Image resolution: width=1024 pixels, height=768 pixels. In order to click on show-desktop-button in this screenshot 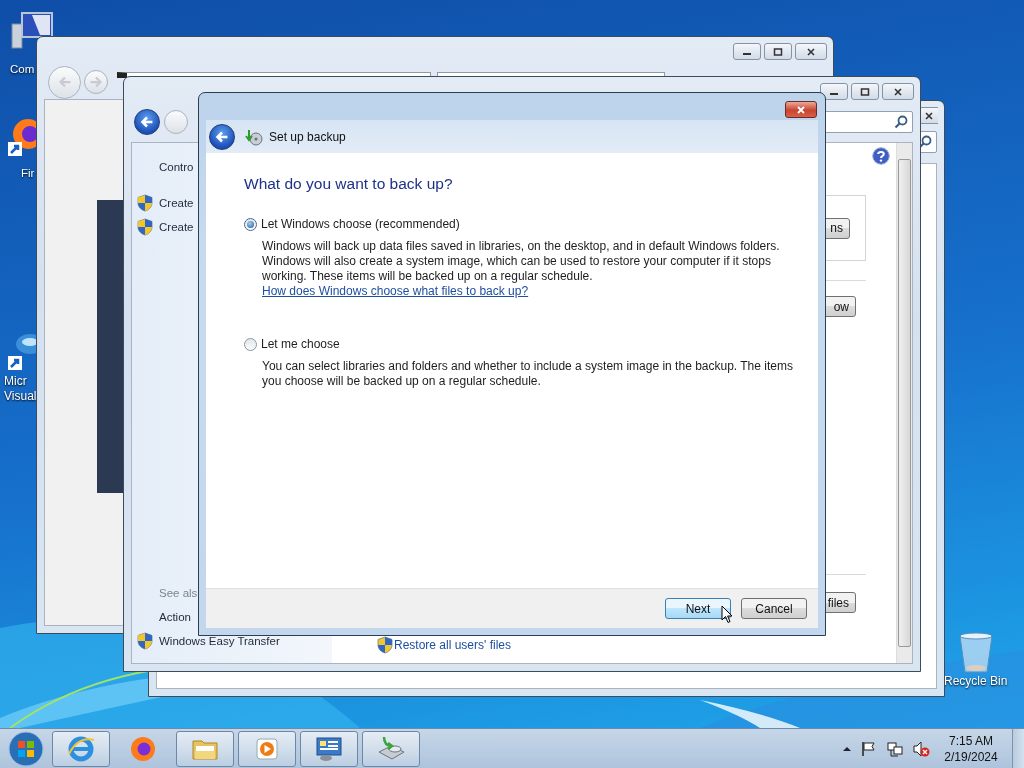, I will do `click(1018, 748)`.